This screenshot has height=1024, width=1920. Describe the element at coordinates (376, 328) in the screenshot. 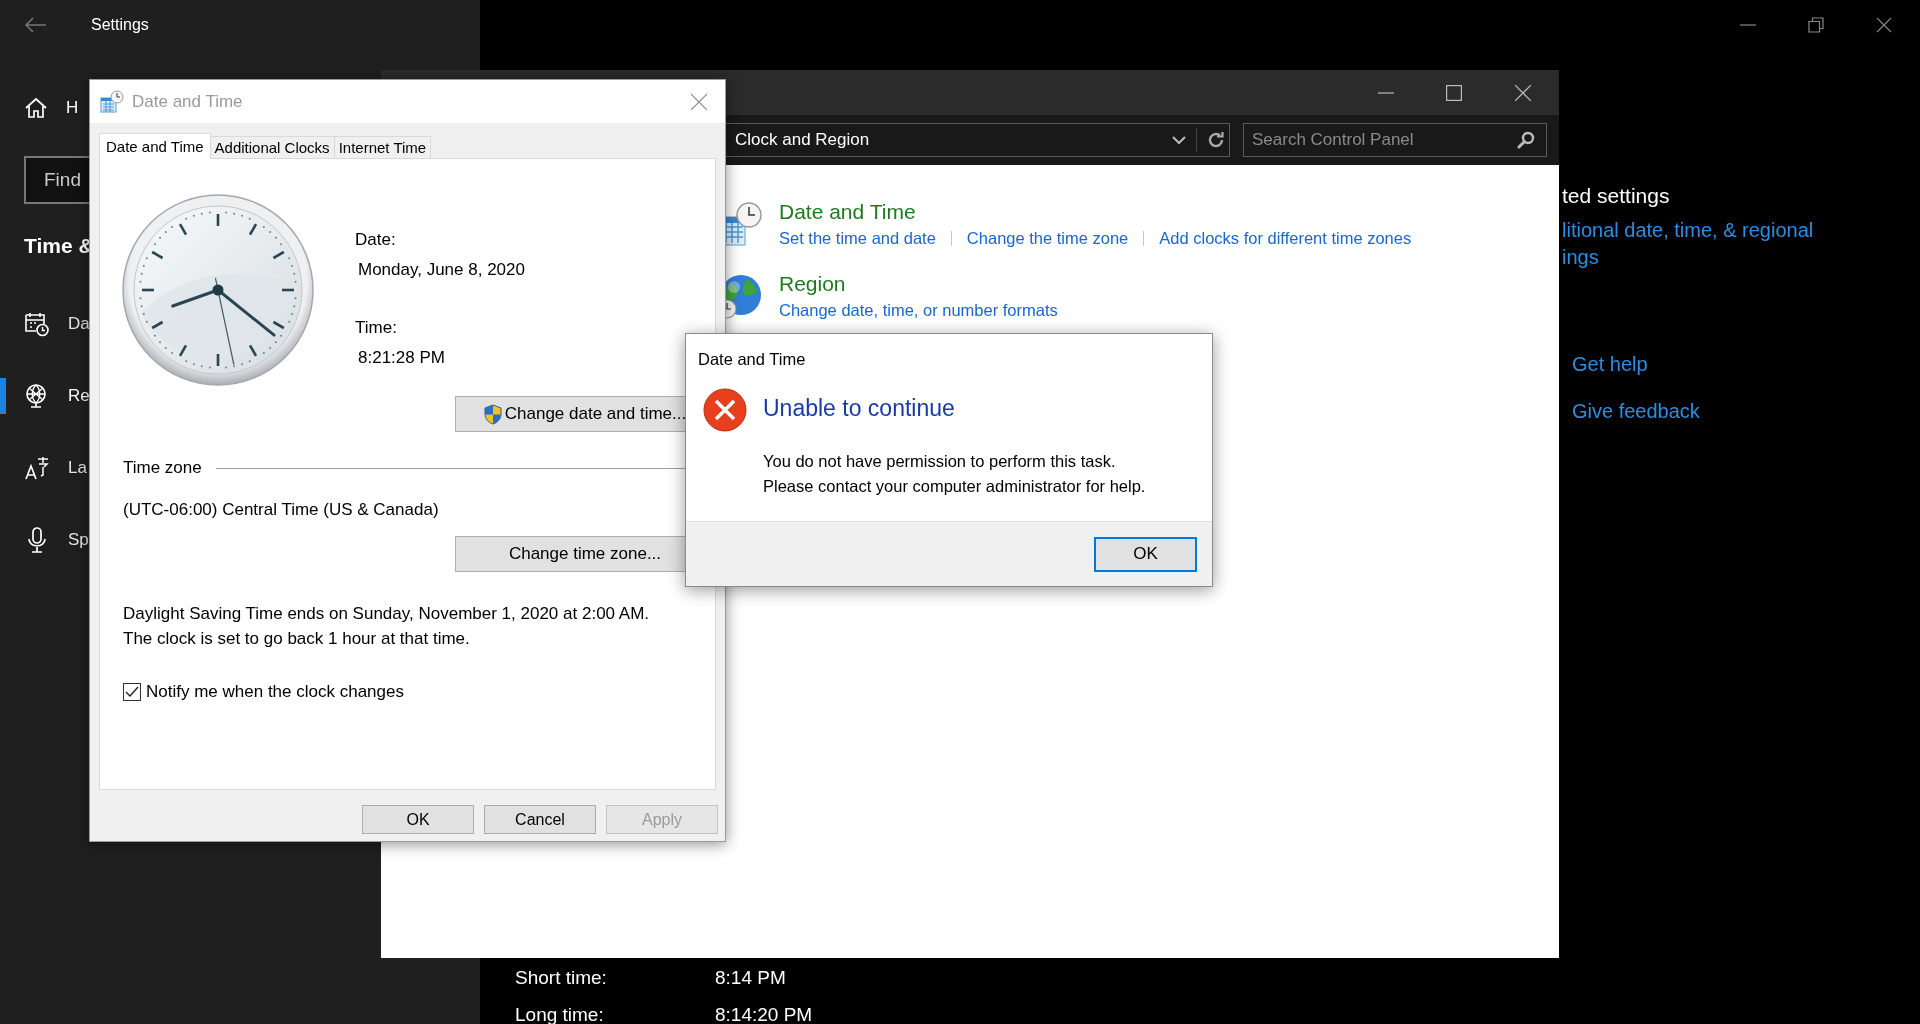

I see `field-label: Time:` at that location.